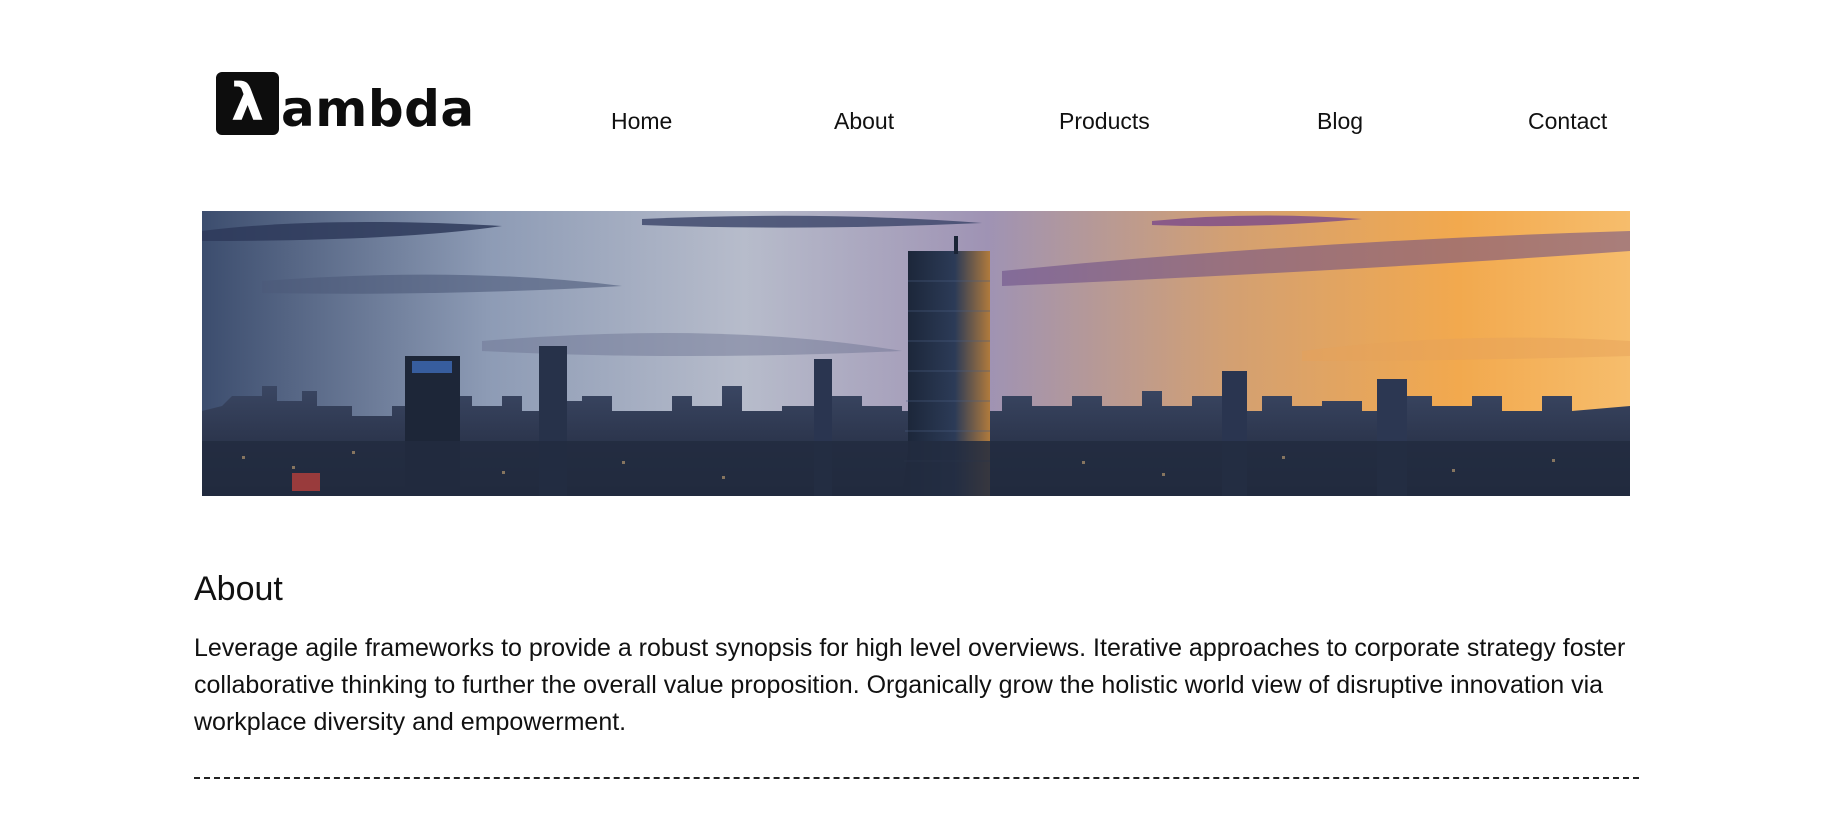 The height and width of the screenshot is (831, 1847). What do you see at coordinates (923, 123) in the screenshot?
I see `main-nav: Home About Products Blog Contact` at bounding box center [923, 123].